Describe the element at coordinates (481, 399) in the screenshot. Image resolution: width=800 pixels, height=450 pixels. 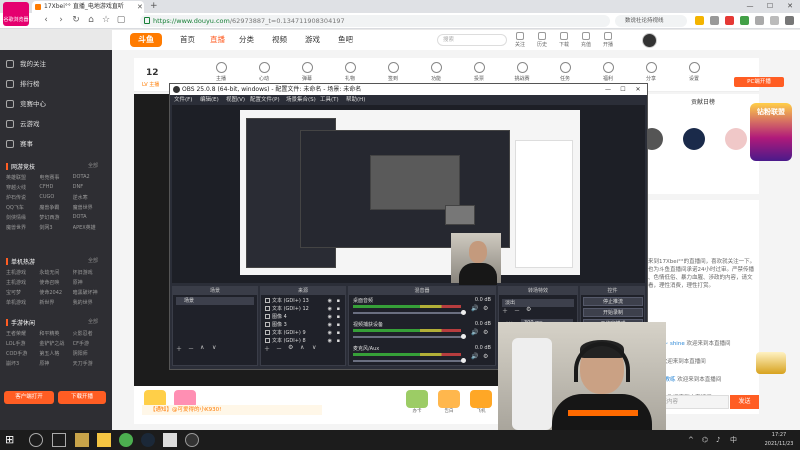
I see `gift-plane-icon` at that location.